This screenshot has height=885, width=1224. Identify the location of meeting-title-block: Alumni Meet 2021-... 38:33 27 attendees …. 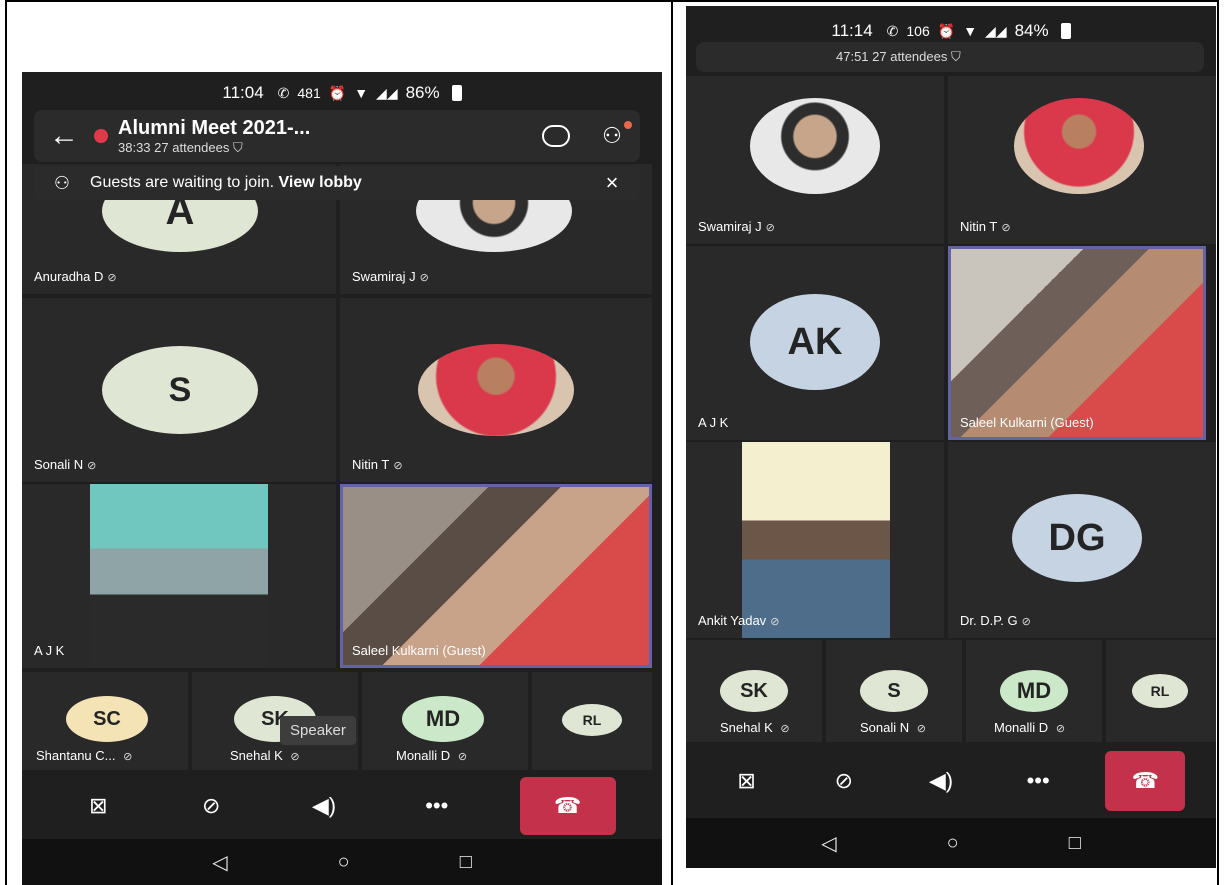
(323, 136).